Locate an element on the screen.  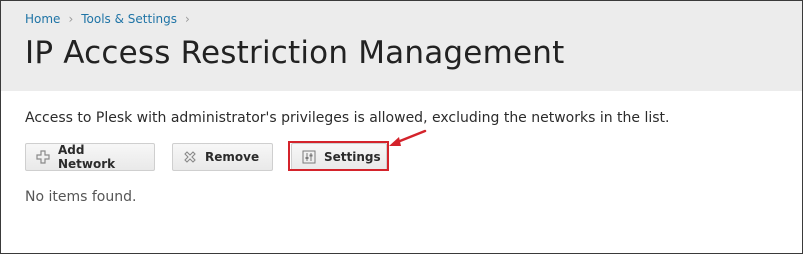
red-arrow-icon is located at coordinates (408, 137).